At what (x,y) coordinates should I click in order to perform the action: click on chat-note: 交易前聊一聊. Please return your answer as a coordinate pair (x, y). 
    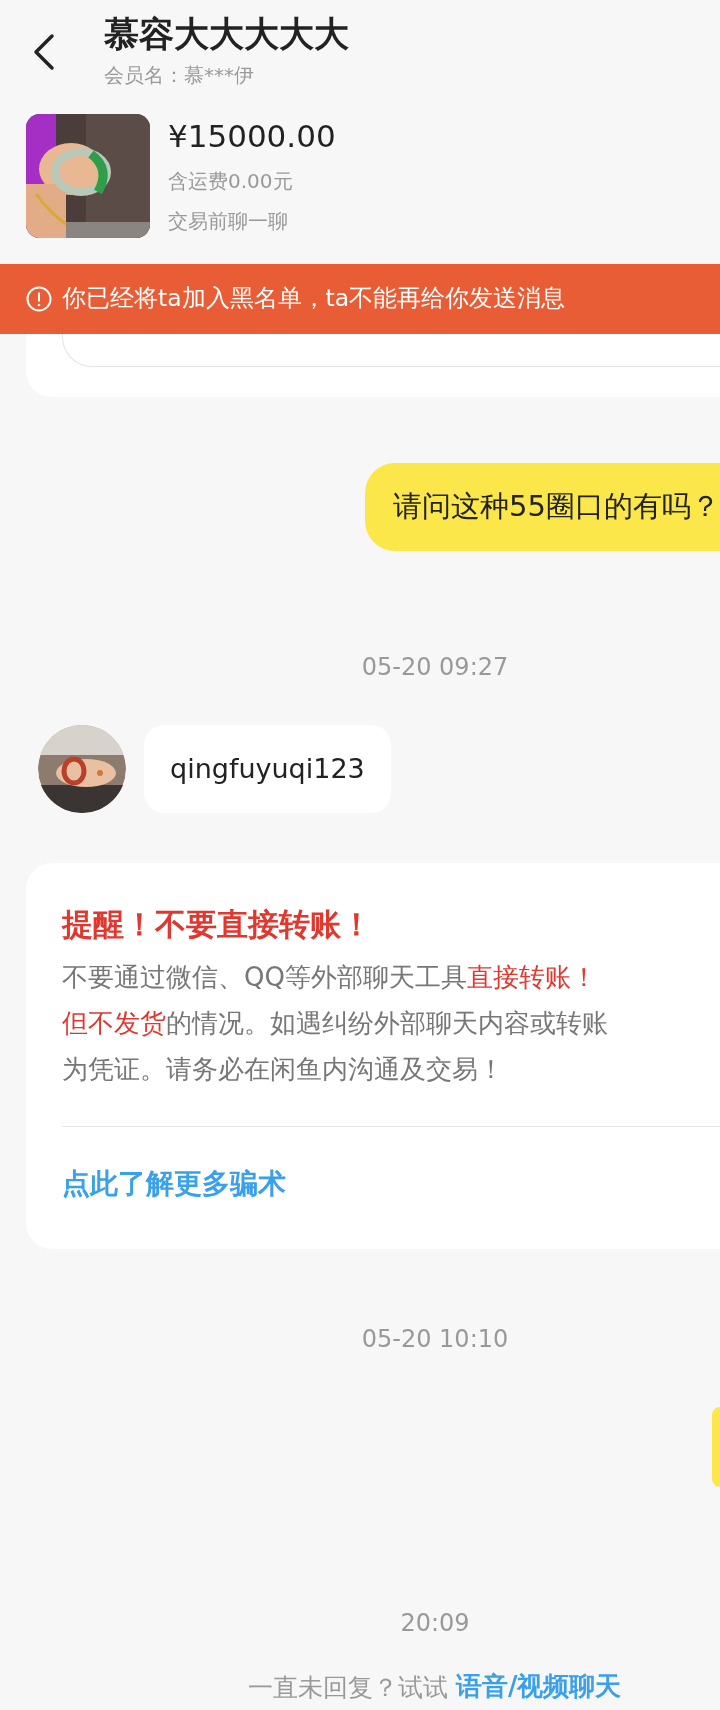
    Looking at the image, I should click on (228, 221).